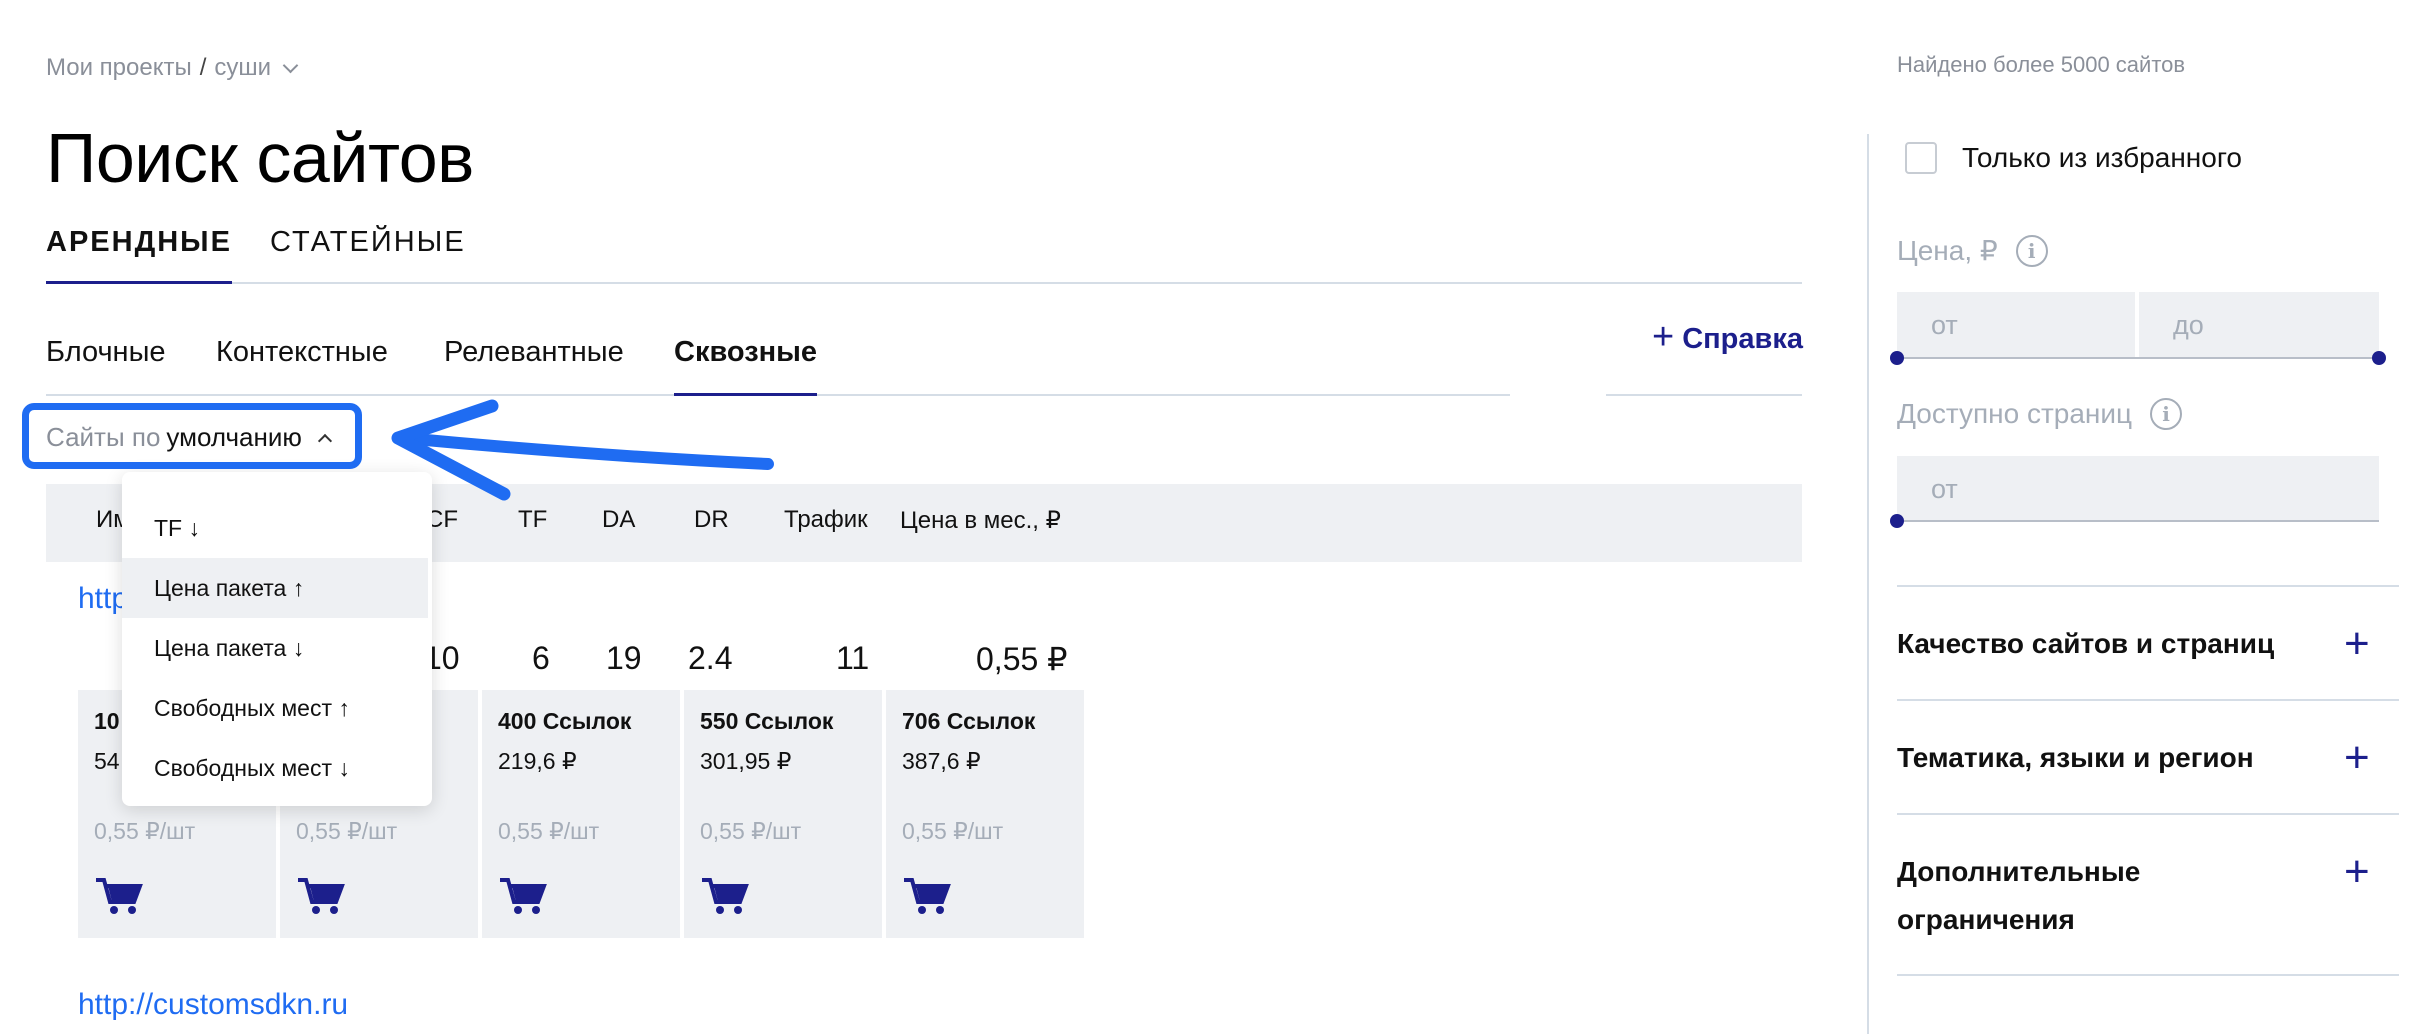  Describe the element at coordinates (107, 761) in the screenshot. I see `package-price: 54` at that location.